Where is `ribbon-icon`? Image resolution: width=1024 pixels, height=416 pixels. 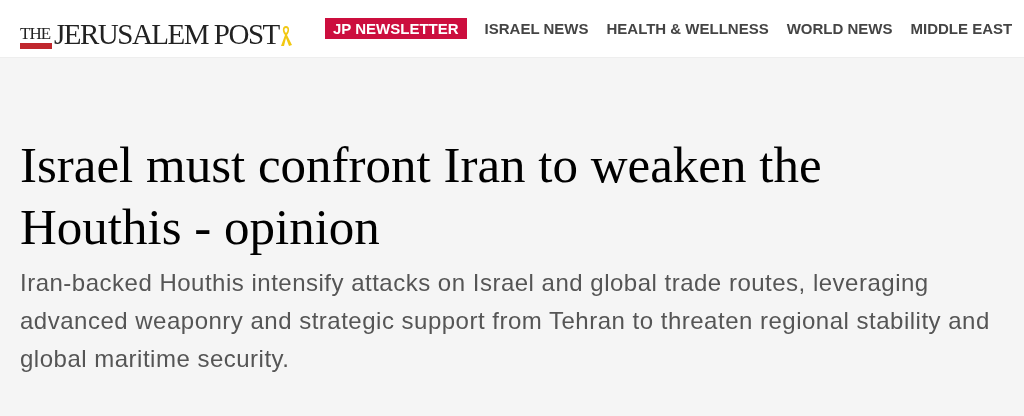 ribbon-icon is located at coordinates (285, 35).